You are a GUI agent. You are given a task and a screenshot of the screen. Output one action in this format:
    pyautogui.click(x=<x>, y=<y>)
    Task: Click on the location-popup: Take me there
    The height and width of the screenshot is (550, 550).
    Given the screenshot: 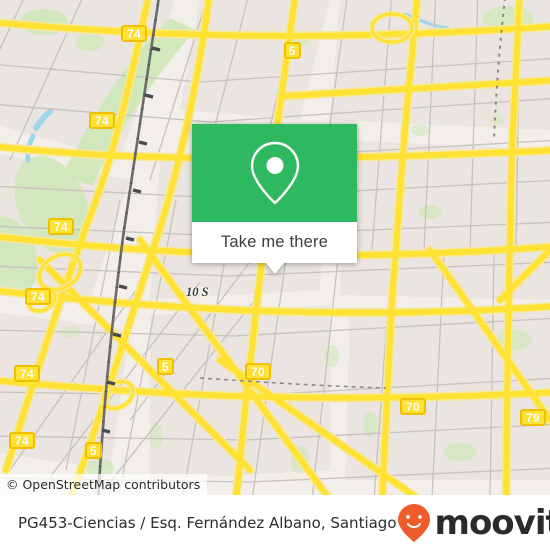 What is the action you would take?
    pyautogui.click(x=274, y=199)
    